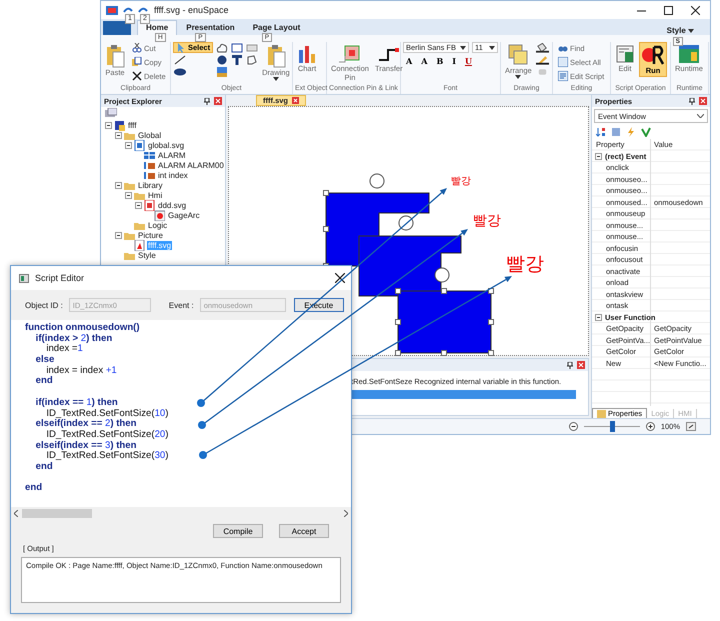 Image resolution: width=720 pixels, height=621 pixels. What do you see at coordinates (149, 135) in the screenshot?
I see `tree-item: Global` at bounding box center [149, 135].